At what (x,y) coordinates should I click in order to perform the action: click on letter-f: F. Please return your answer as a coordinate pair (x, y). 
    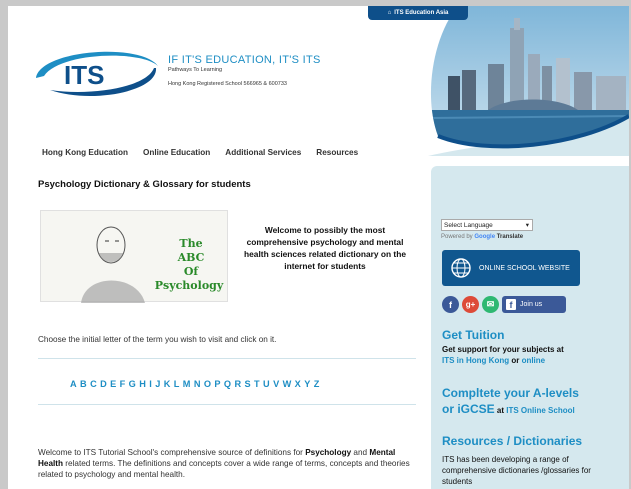
    Looking at the image, I should click on (123, 384).